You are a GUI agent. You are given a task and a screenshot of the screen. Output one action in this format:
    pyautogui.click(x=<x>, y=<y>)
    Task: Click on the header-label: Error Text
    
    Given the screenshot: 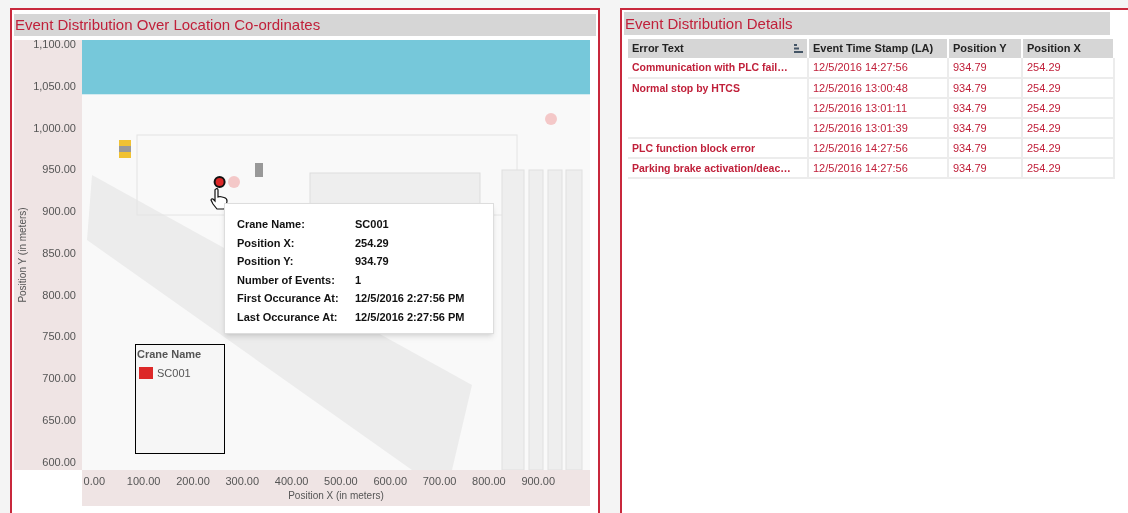 What is the action you would take?
    pyautogui.click(x=658, y=49)
    